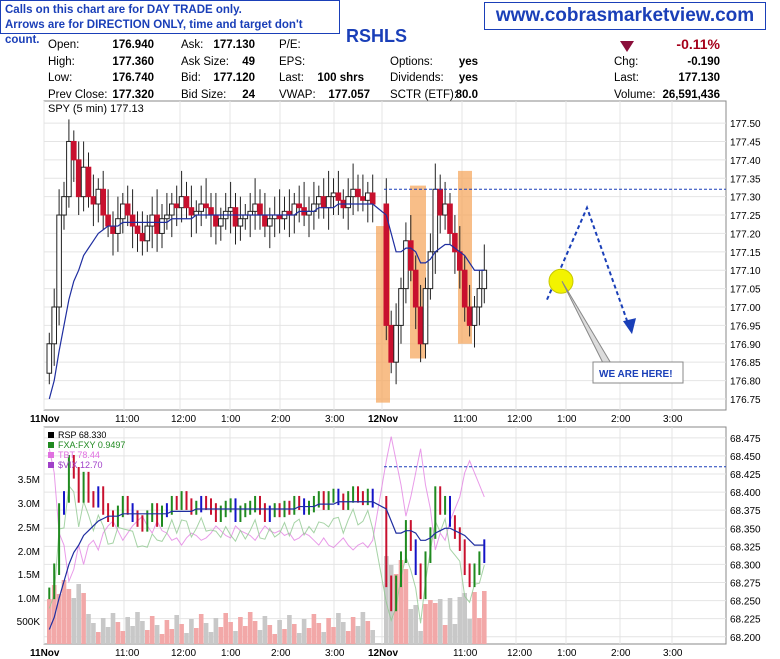 The width and height of the screenshot is (780, 659). What do you see at coordinates (745, 620) in the screenshot?
I see `rsp-y-tick: 68.225` at bounding box center [745, 620].